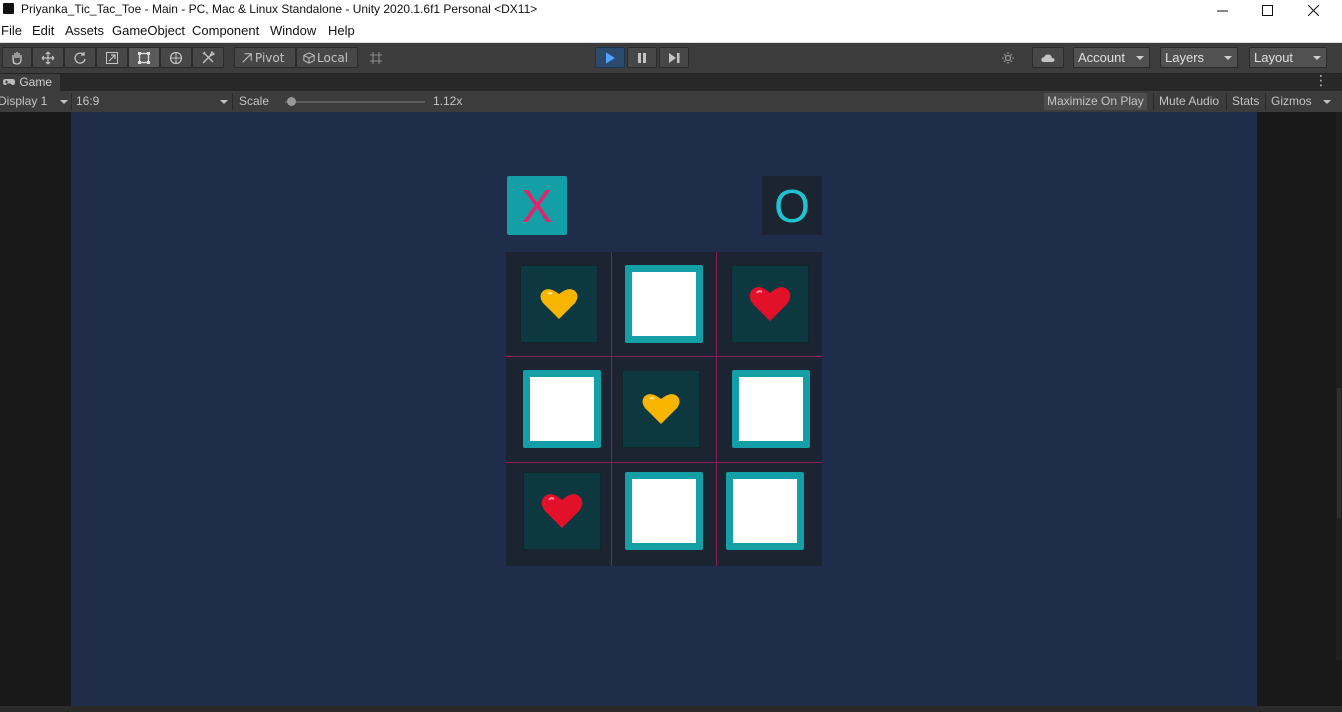 Image resolution: width=1342 pixels, height=712 pixels. What do you see at coordinates (1101, 57) in the screenshot?
I see `account-label: Account` at bounding box center [1101, 57].